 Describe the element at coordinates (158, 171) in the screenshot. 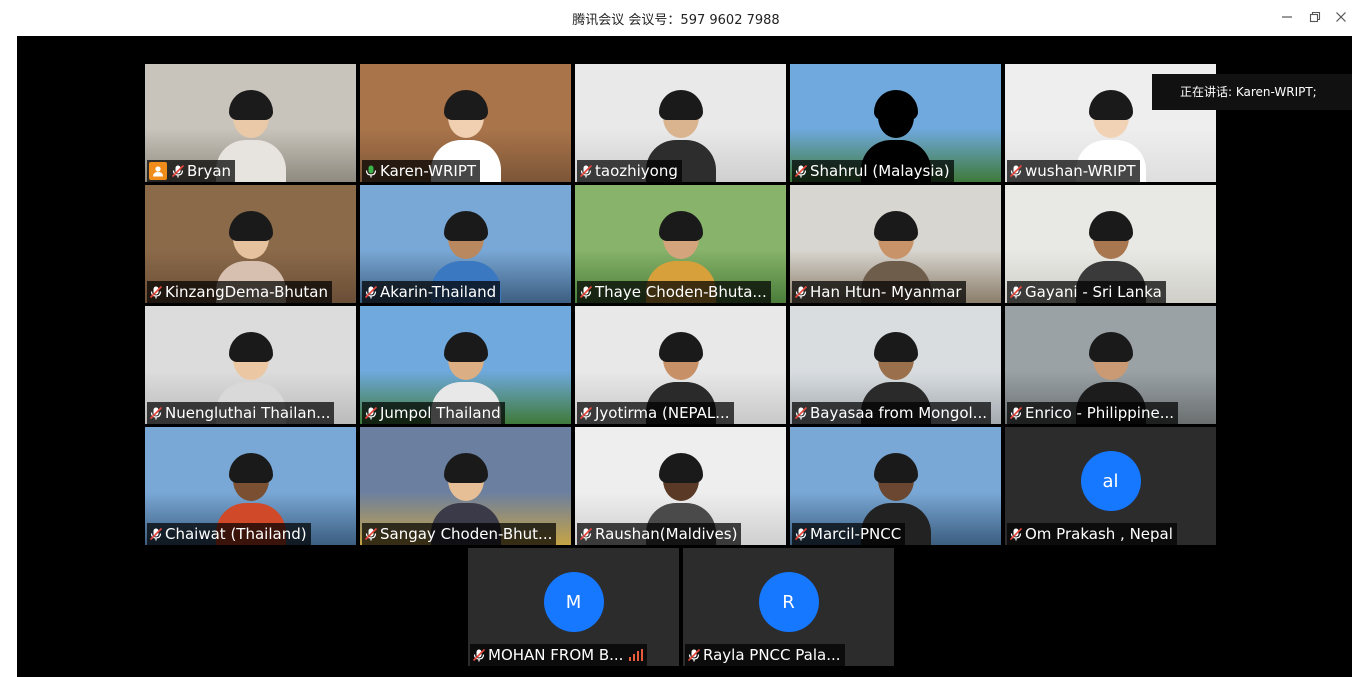

I see `host-icon` at that location.